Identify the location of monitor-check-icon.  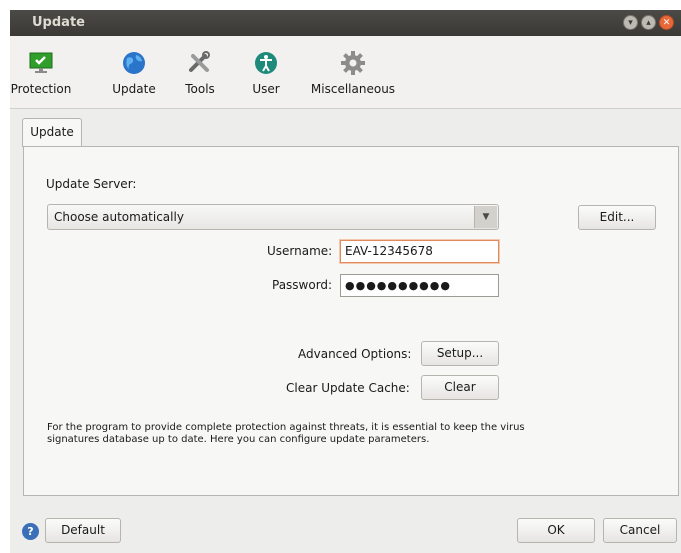
(41, 62).